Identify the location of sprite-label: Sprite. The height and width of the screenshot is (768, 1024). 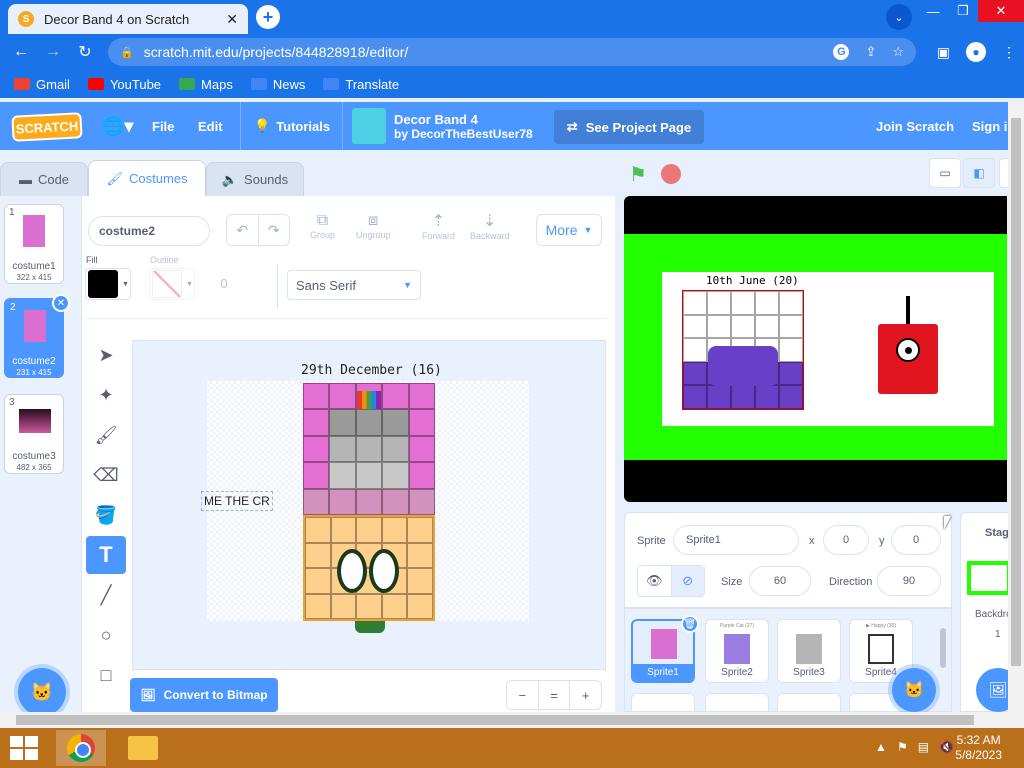
(651, 541).